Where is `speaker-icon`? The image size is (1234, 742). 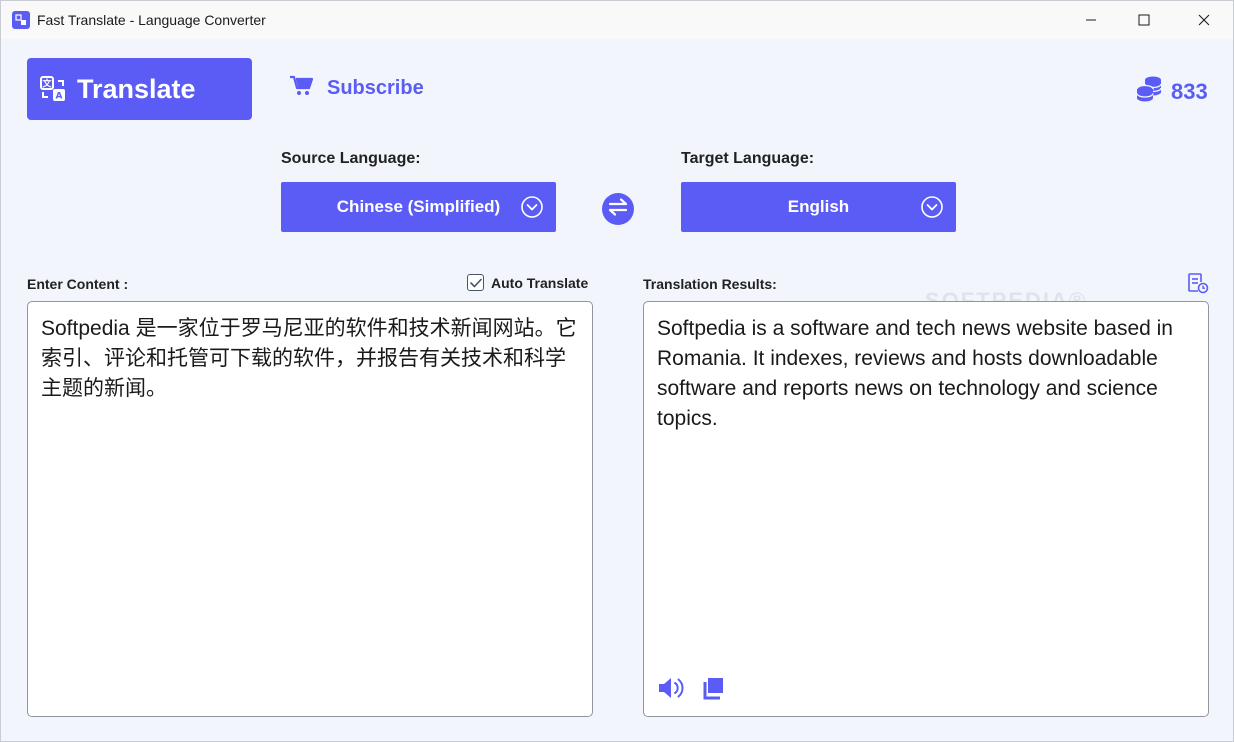
speaker-icon is located at coordinates (672, 688).